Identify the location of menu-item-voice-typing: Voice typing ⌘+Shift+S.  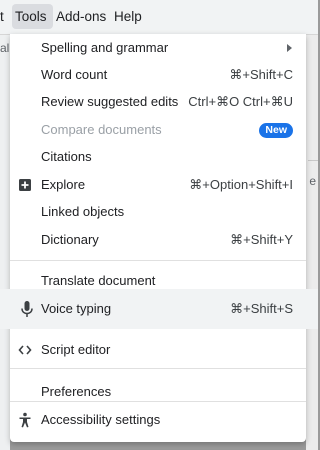
(159, 309).